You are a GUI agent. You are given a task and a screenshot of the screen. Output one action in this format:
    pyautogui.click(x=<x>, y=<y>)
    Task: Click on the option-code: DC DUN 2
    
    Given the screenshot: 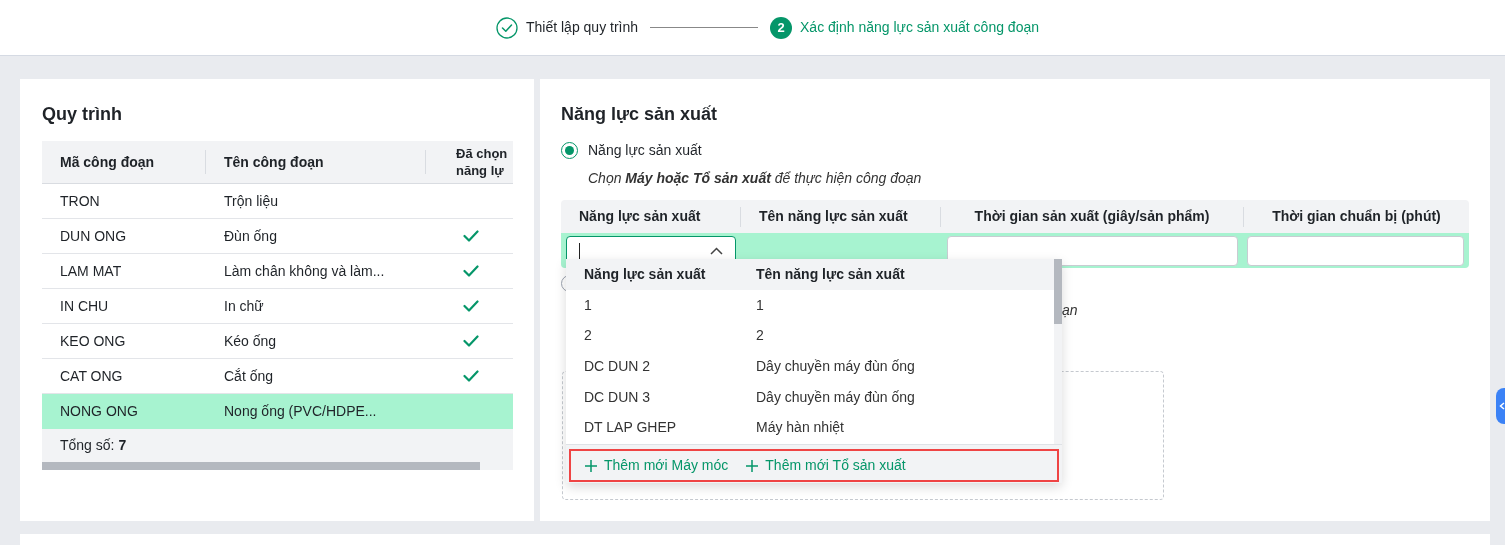 What is the action you would take?
    pyautogui.click(x=617, y=366)
    